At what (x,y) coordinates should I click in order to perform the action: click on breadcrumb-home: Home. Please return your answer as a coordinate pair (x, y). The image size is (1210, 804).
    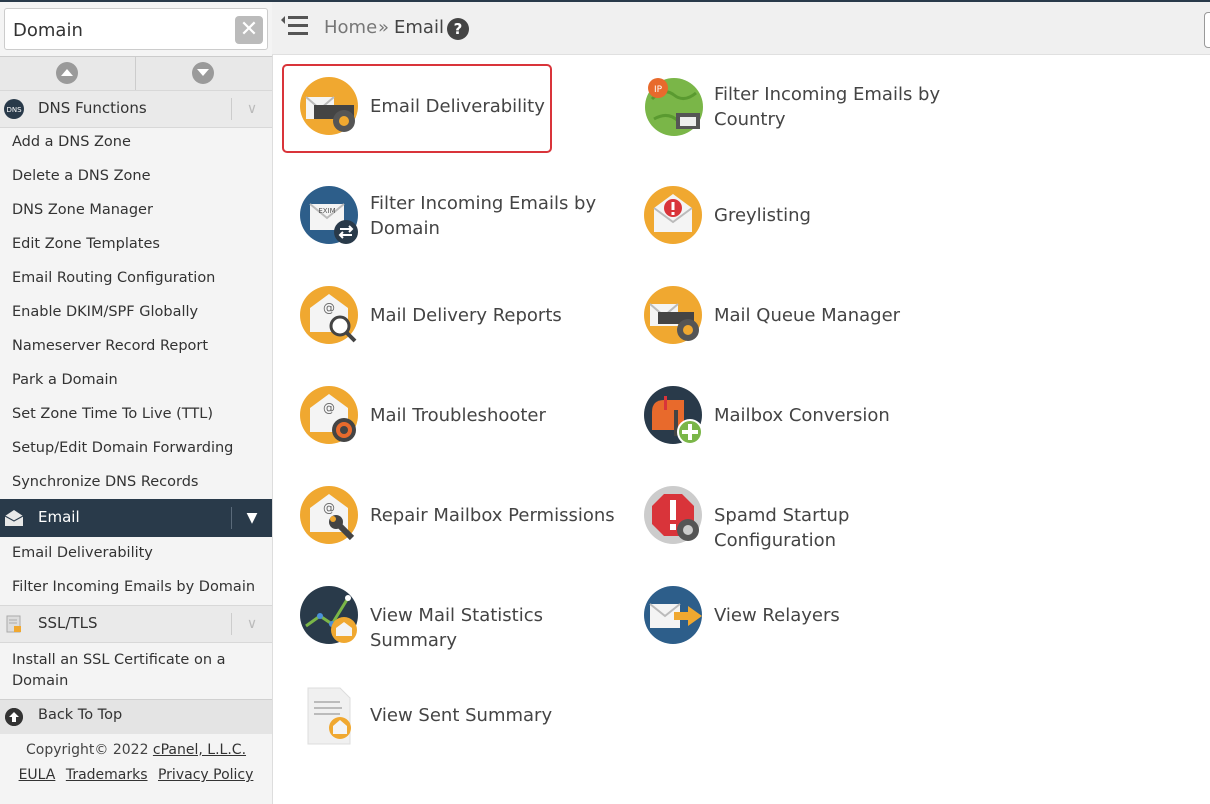
    Looking at the image, I should click on (350, 27).